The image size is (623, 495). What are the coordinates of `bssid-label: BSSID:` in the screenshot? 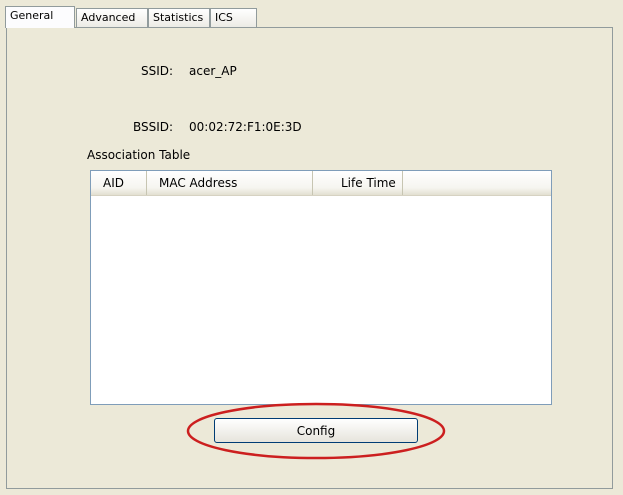 It's located at (153, 127).